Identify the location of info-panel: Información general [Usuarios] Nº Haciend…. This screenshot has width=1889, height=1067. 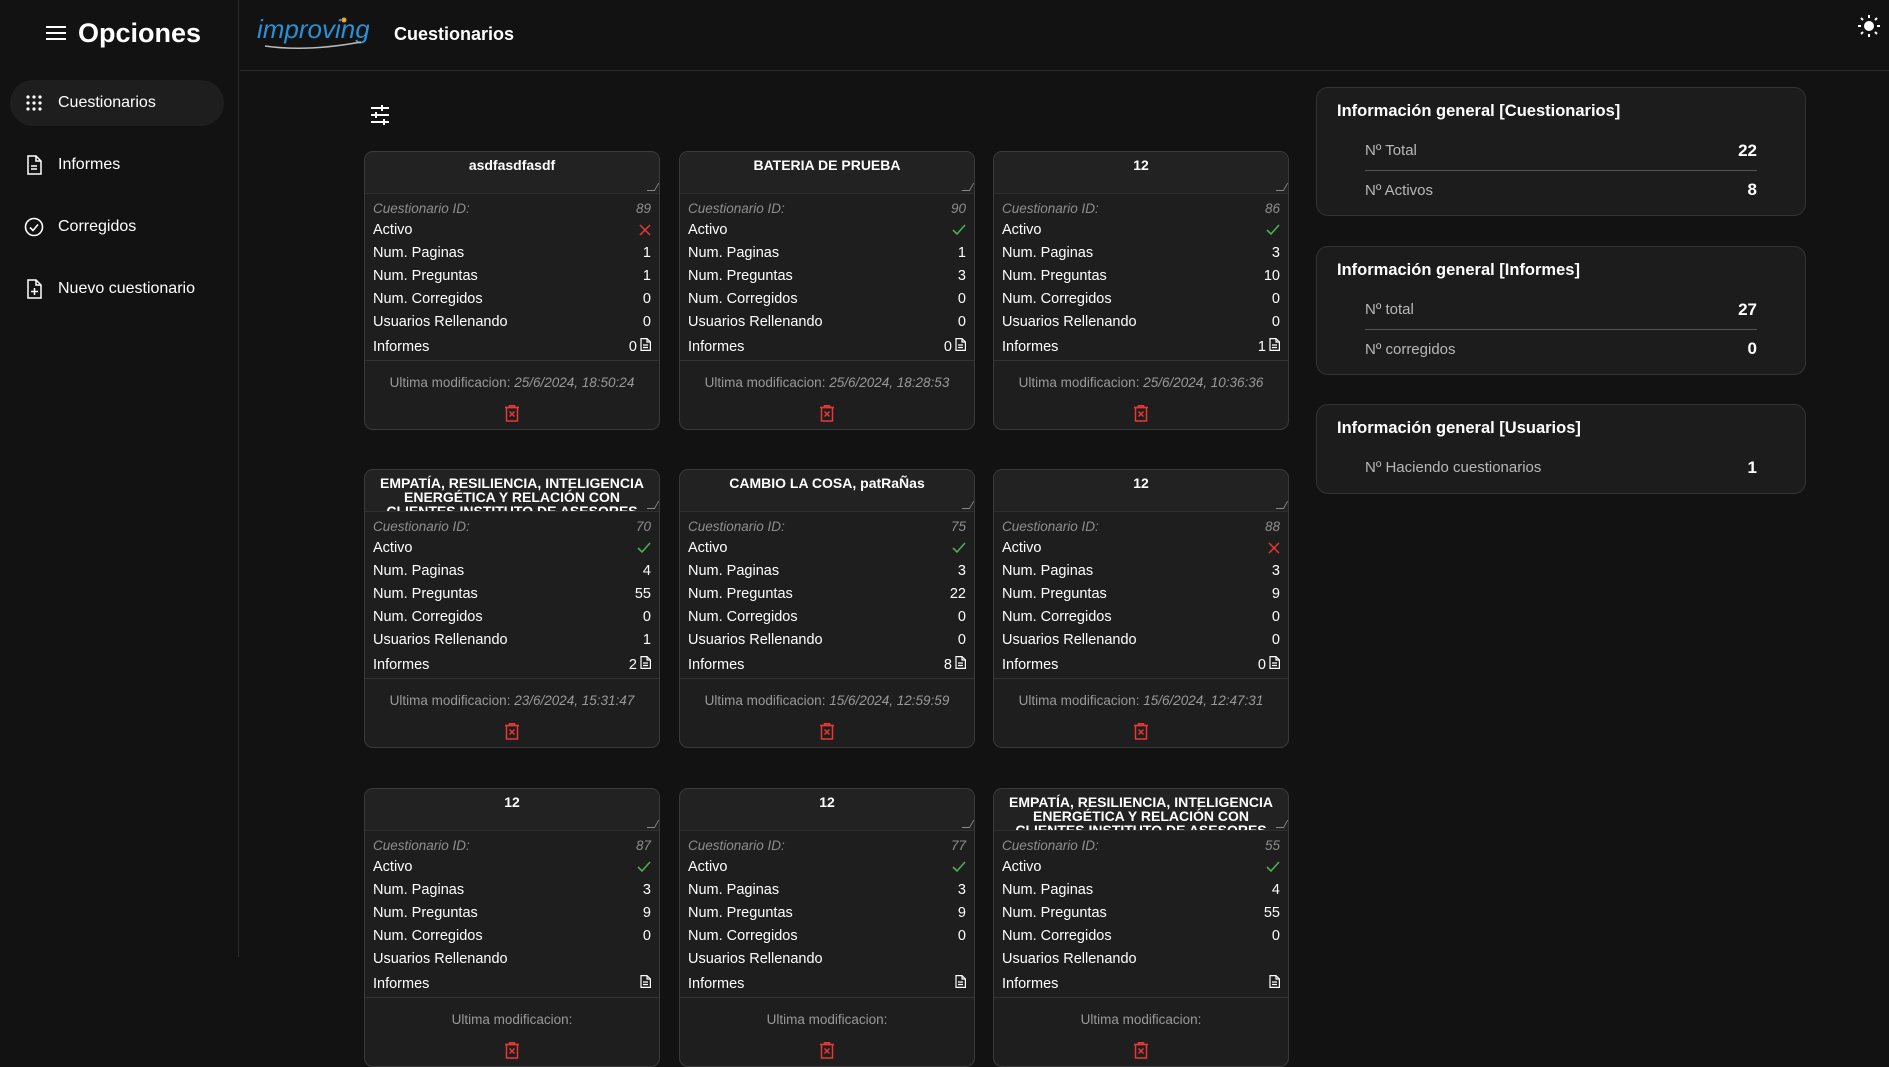
(1561, 449).